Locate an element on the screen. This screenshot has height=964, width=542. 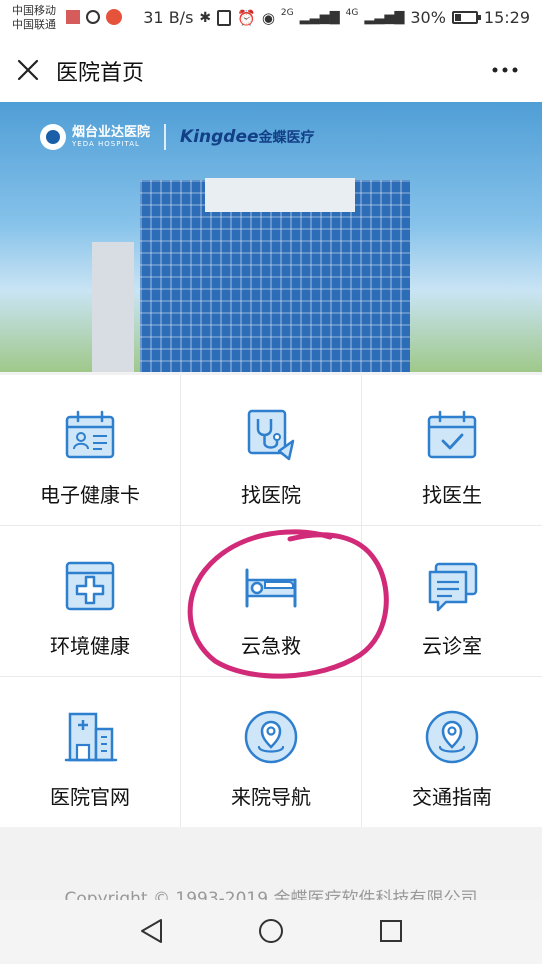
system-nav-bar is located at coordinates (271, 932).